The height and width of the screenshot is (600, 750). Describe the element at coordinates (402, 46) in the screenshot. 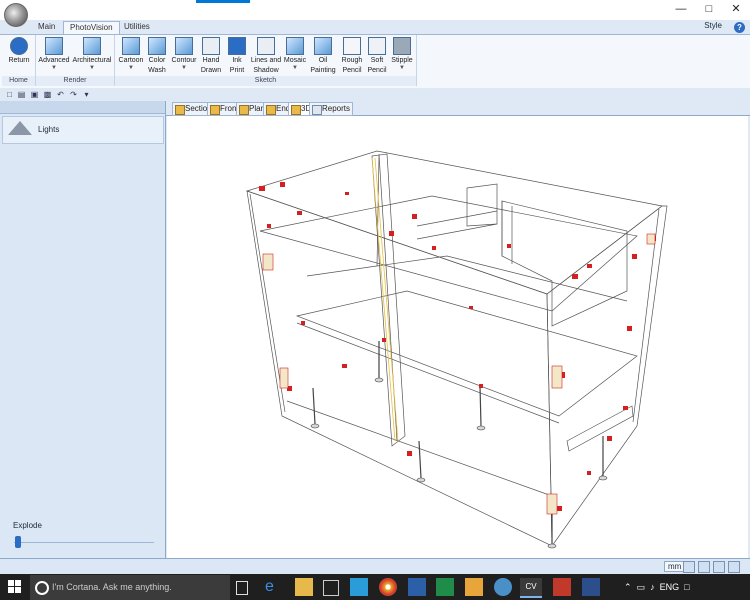

I see `stipple-icon` at that location.